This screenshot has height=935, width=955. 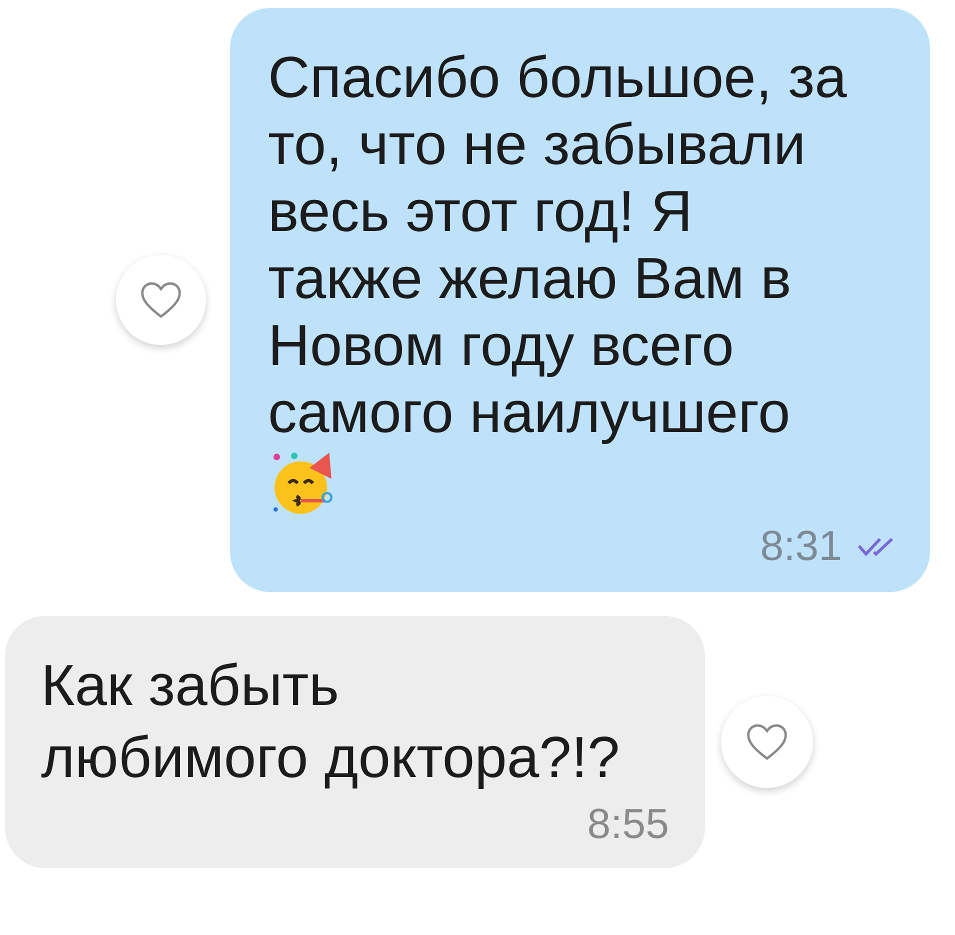 What do you see at coordinates (331, 722) in the screenshot?
I see `message-text: Как забыть любимого доктора?!?` at bounding box center [331, 722].